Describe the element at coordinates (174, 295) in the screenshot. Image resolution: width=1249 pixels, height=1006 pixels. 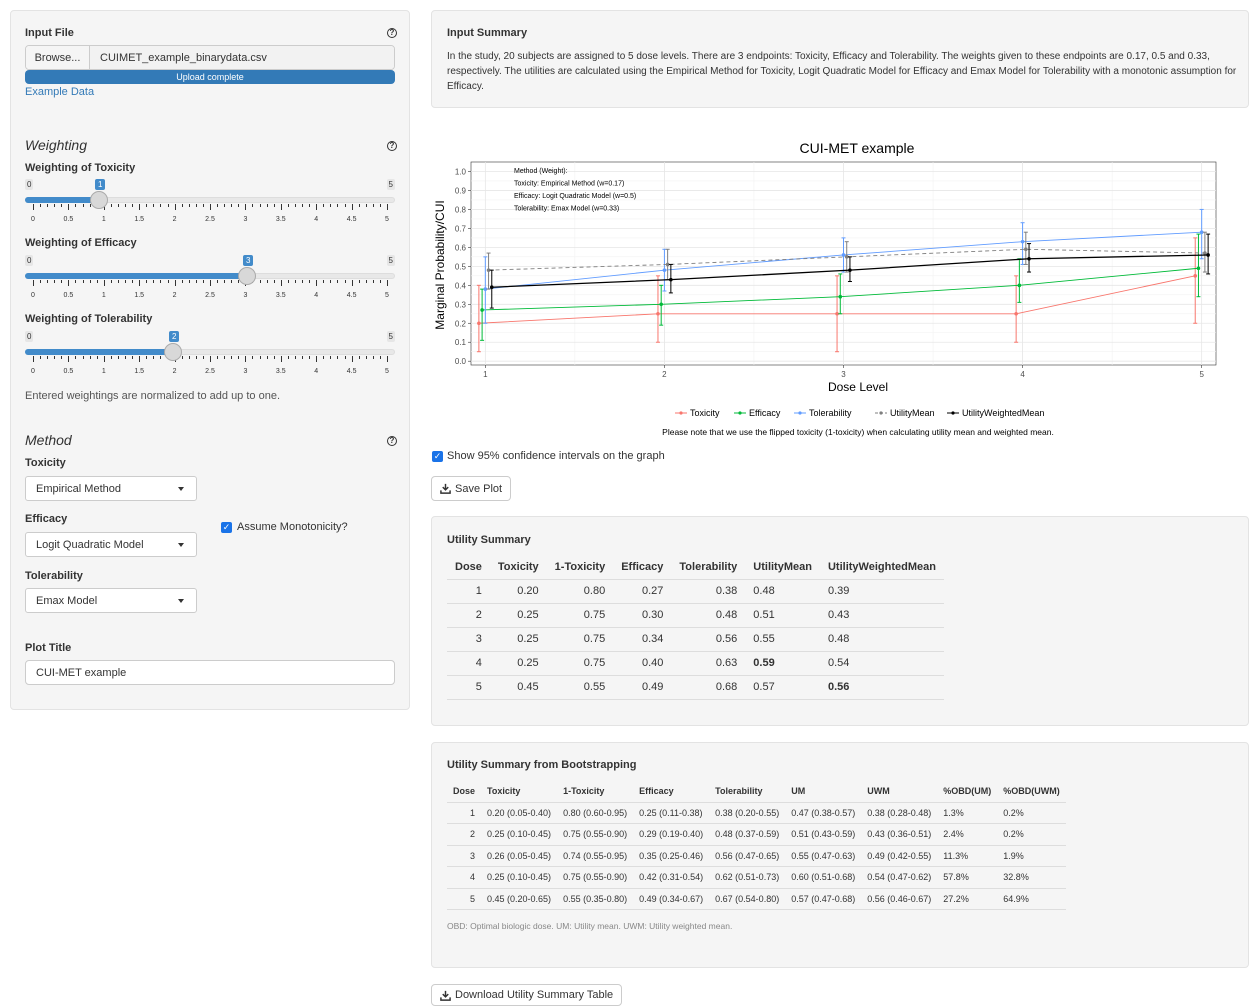
I see `slider-tick-label: 2` at that location.